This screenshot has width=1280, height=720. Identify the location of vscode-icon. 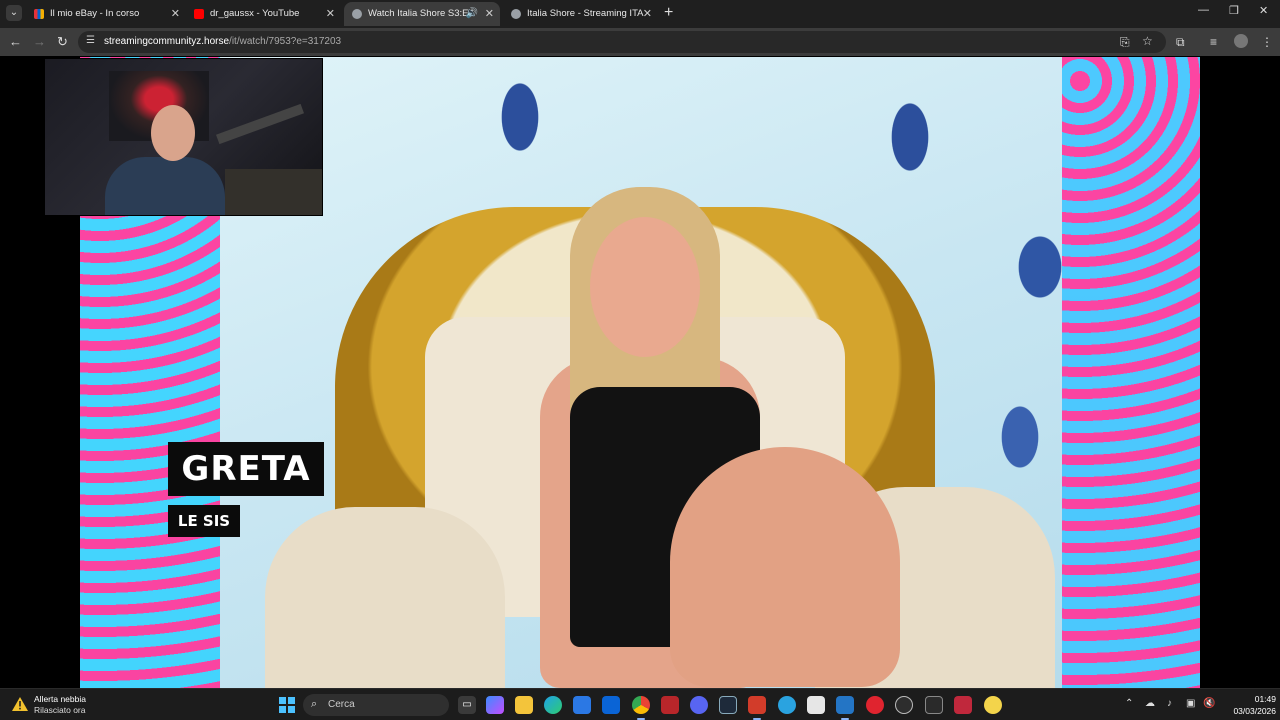
(845, 708).